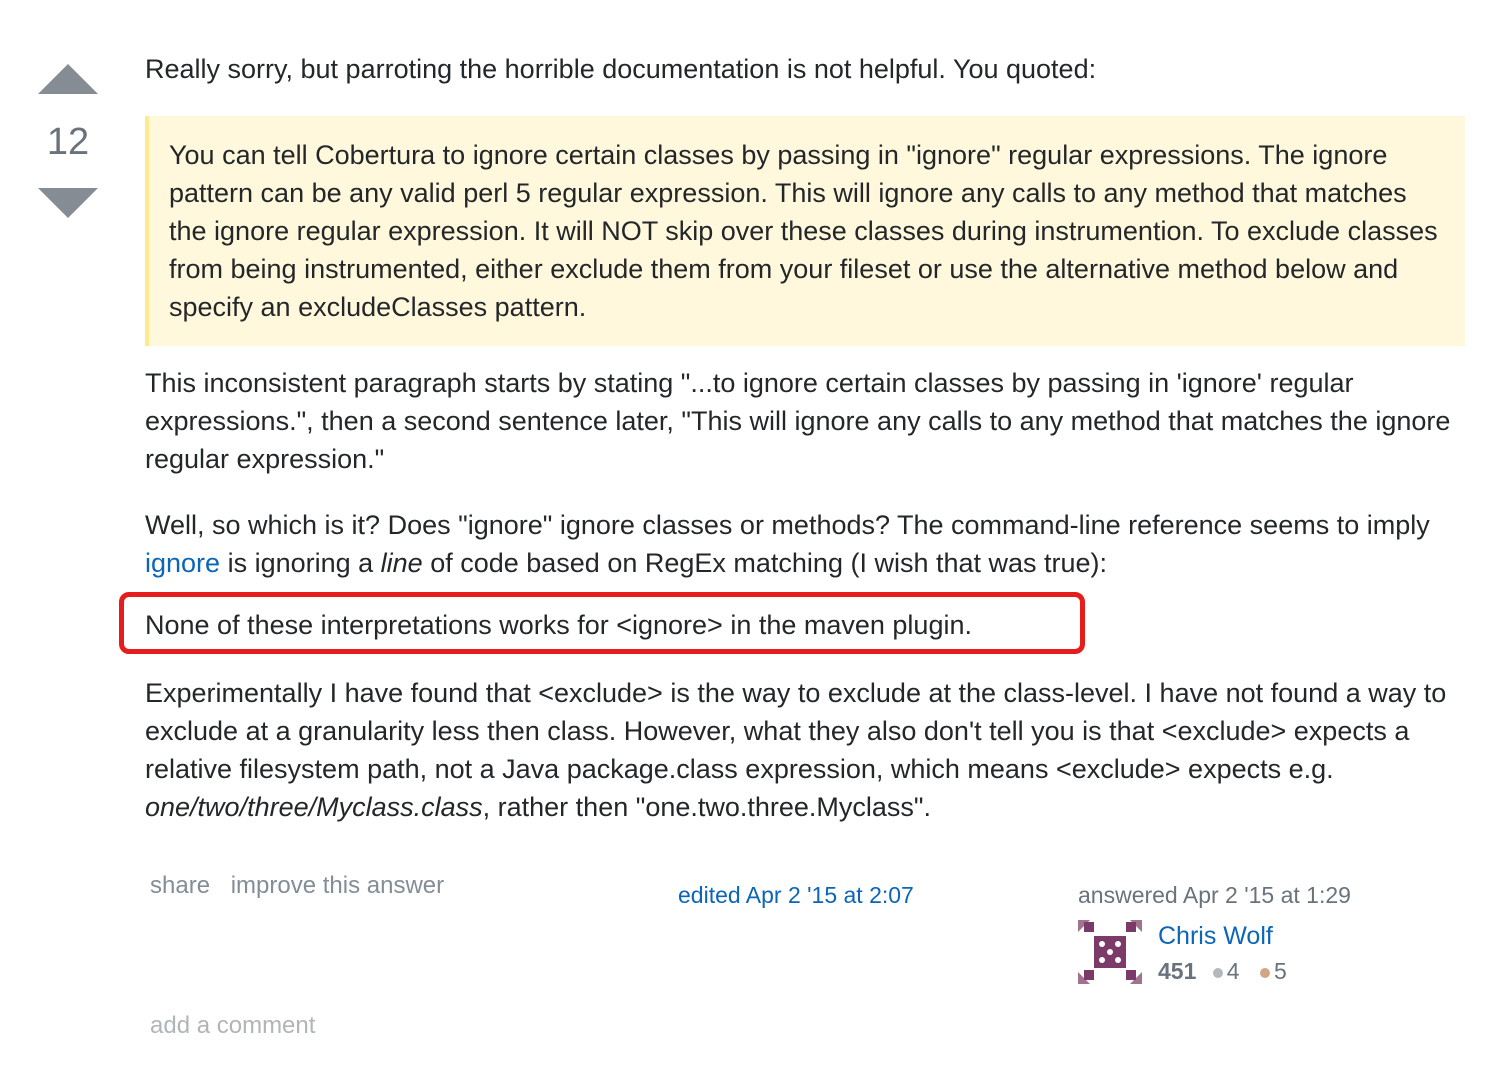 Image resolution: width=1510 pixels, height=1068 pixels. Describe the element at coordinates (232, 1026) in the screenshot. I see `add-comment-link: add a comment` at that location.